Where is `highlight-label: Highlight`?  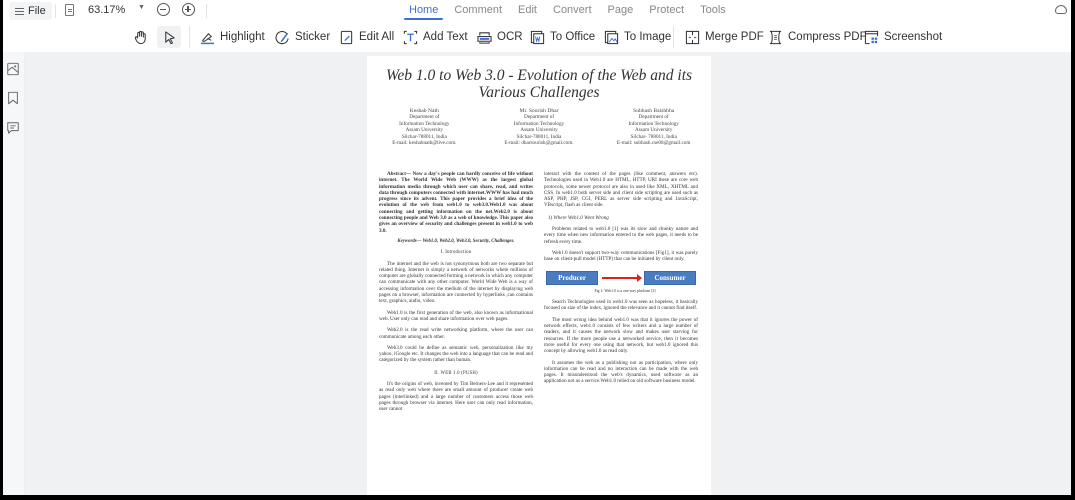
highlight-label: Highlight is located at coordinates (242, 37).